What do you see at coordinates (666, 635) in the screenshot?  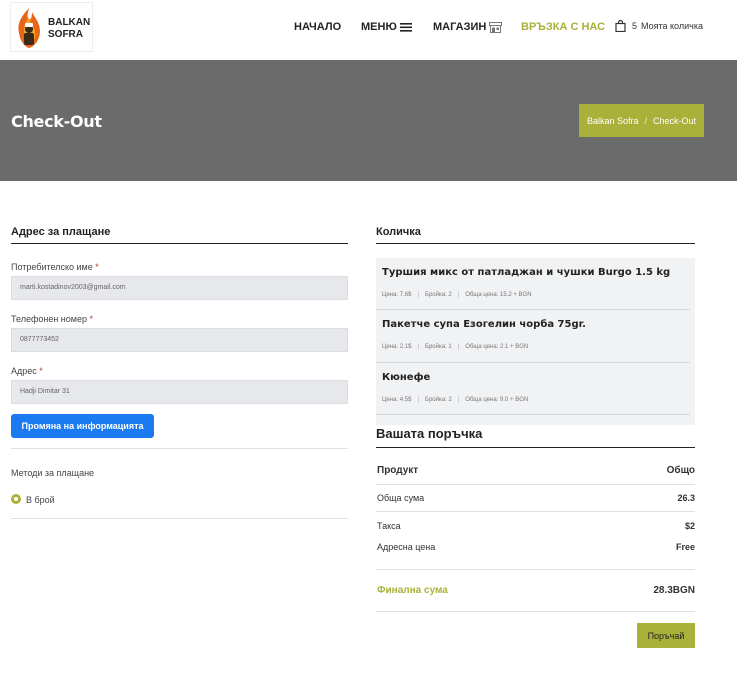 I see `place-order-button: Поръчай` at bounding box center [666, 635].